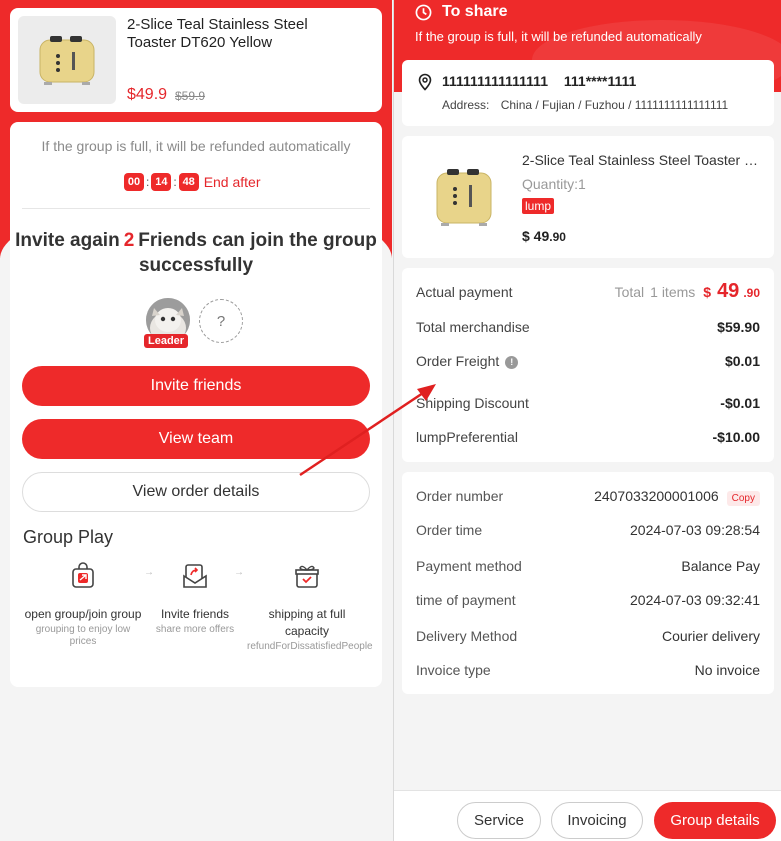 This screenshot has height=841, width=781. Describe the element at coordinates (740, 403) in the screenshot. I see `payment-row-value: -$0.01` at that location.